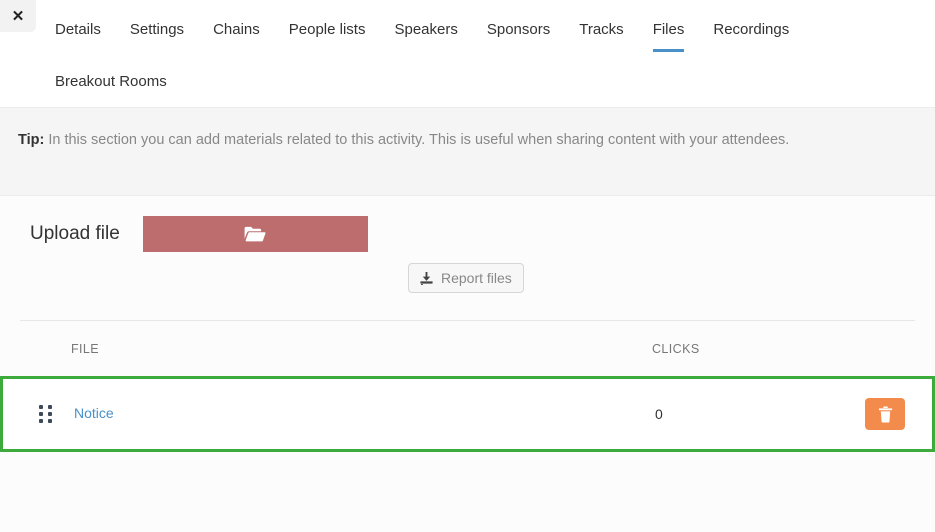 This screenshot has height=532, width=935. I want to click on tab-recordings: Recordings, so click(751, 33).